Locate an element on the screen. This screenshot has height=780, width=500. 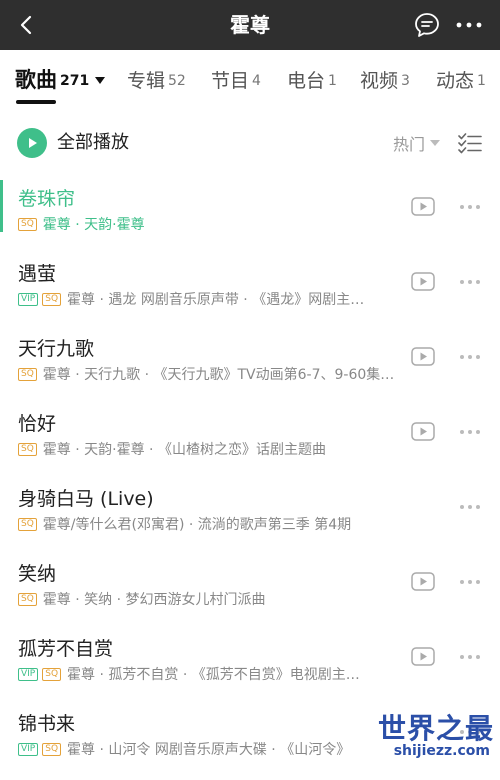
song-info: 霍尊/等什么君(邓寓君) · 流淌的歌声第三季 第4期 is located at coordinates (197, 525).